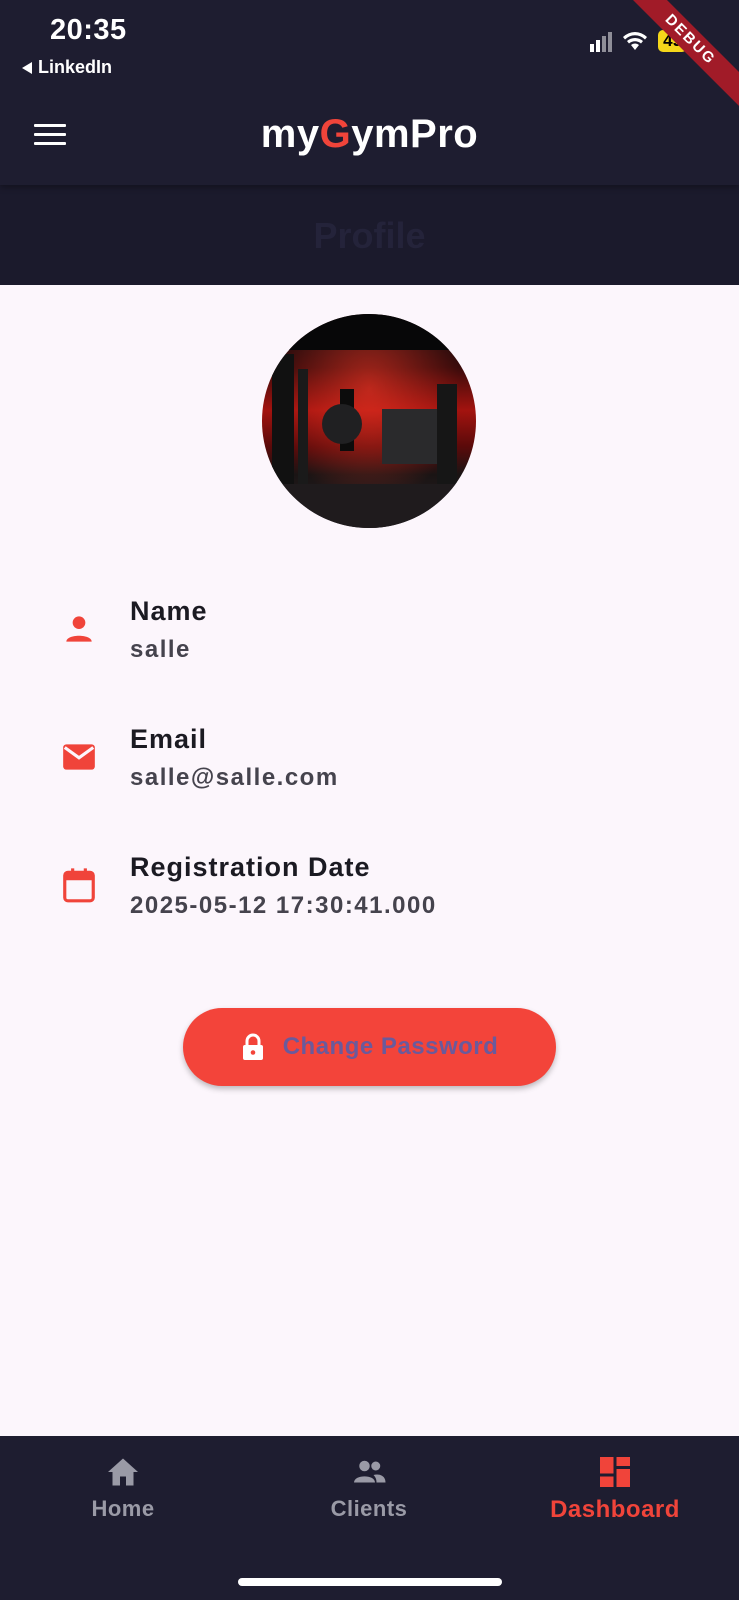 The height and width of the screenshot is (1600, 739). Describe the element at coordinates (160, 649) in the screenshot. I see `field-value: salle` at that location.